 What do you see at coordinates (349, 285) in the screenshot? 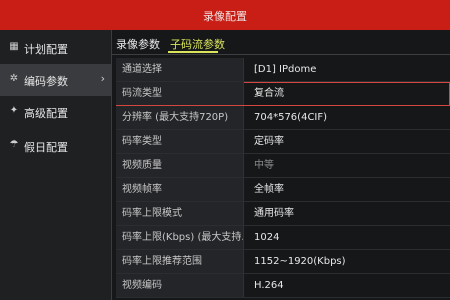
I see `video-codec-select: H.264` at bounding box center [349, 285].